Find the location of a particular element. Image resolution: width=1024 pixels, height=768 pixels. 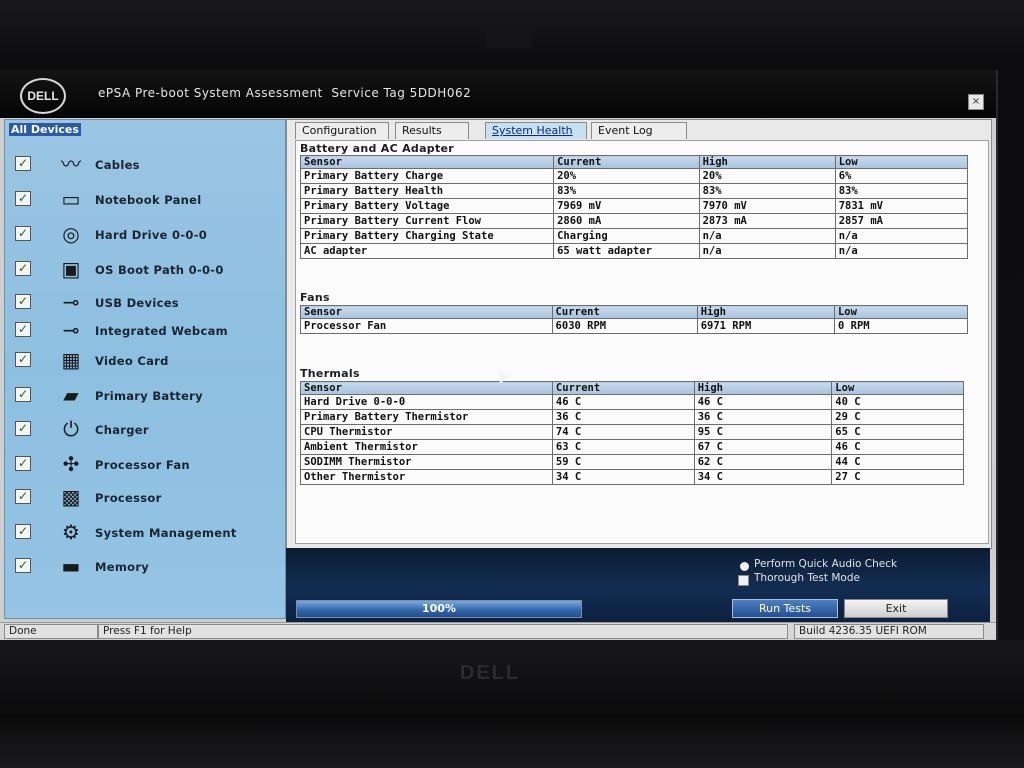

table-cell: 2860 mA is located at coordinates (626, 221).